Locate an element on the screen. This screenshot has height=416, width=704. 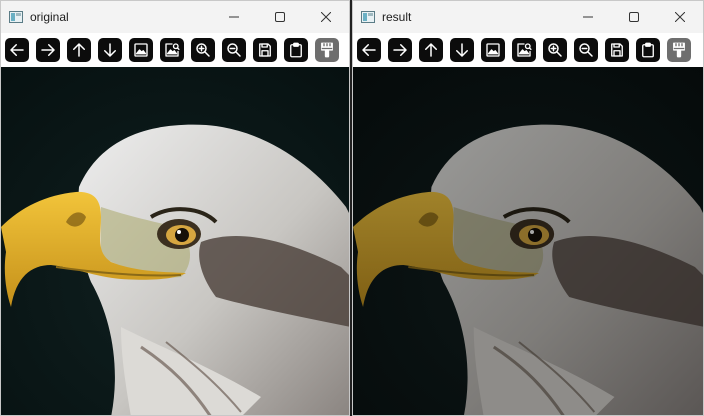
window-title: result is located at coordinates (397, 17).